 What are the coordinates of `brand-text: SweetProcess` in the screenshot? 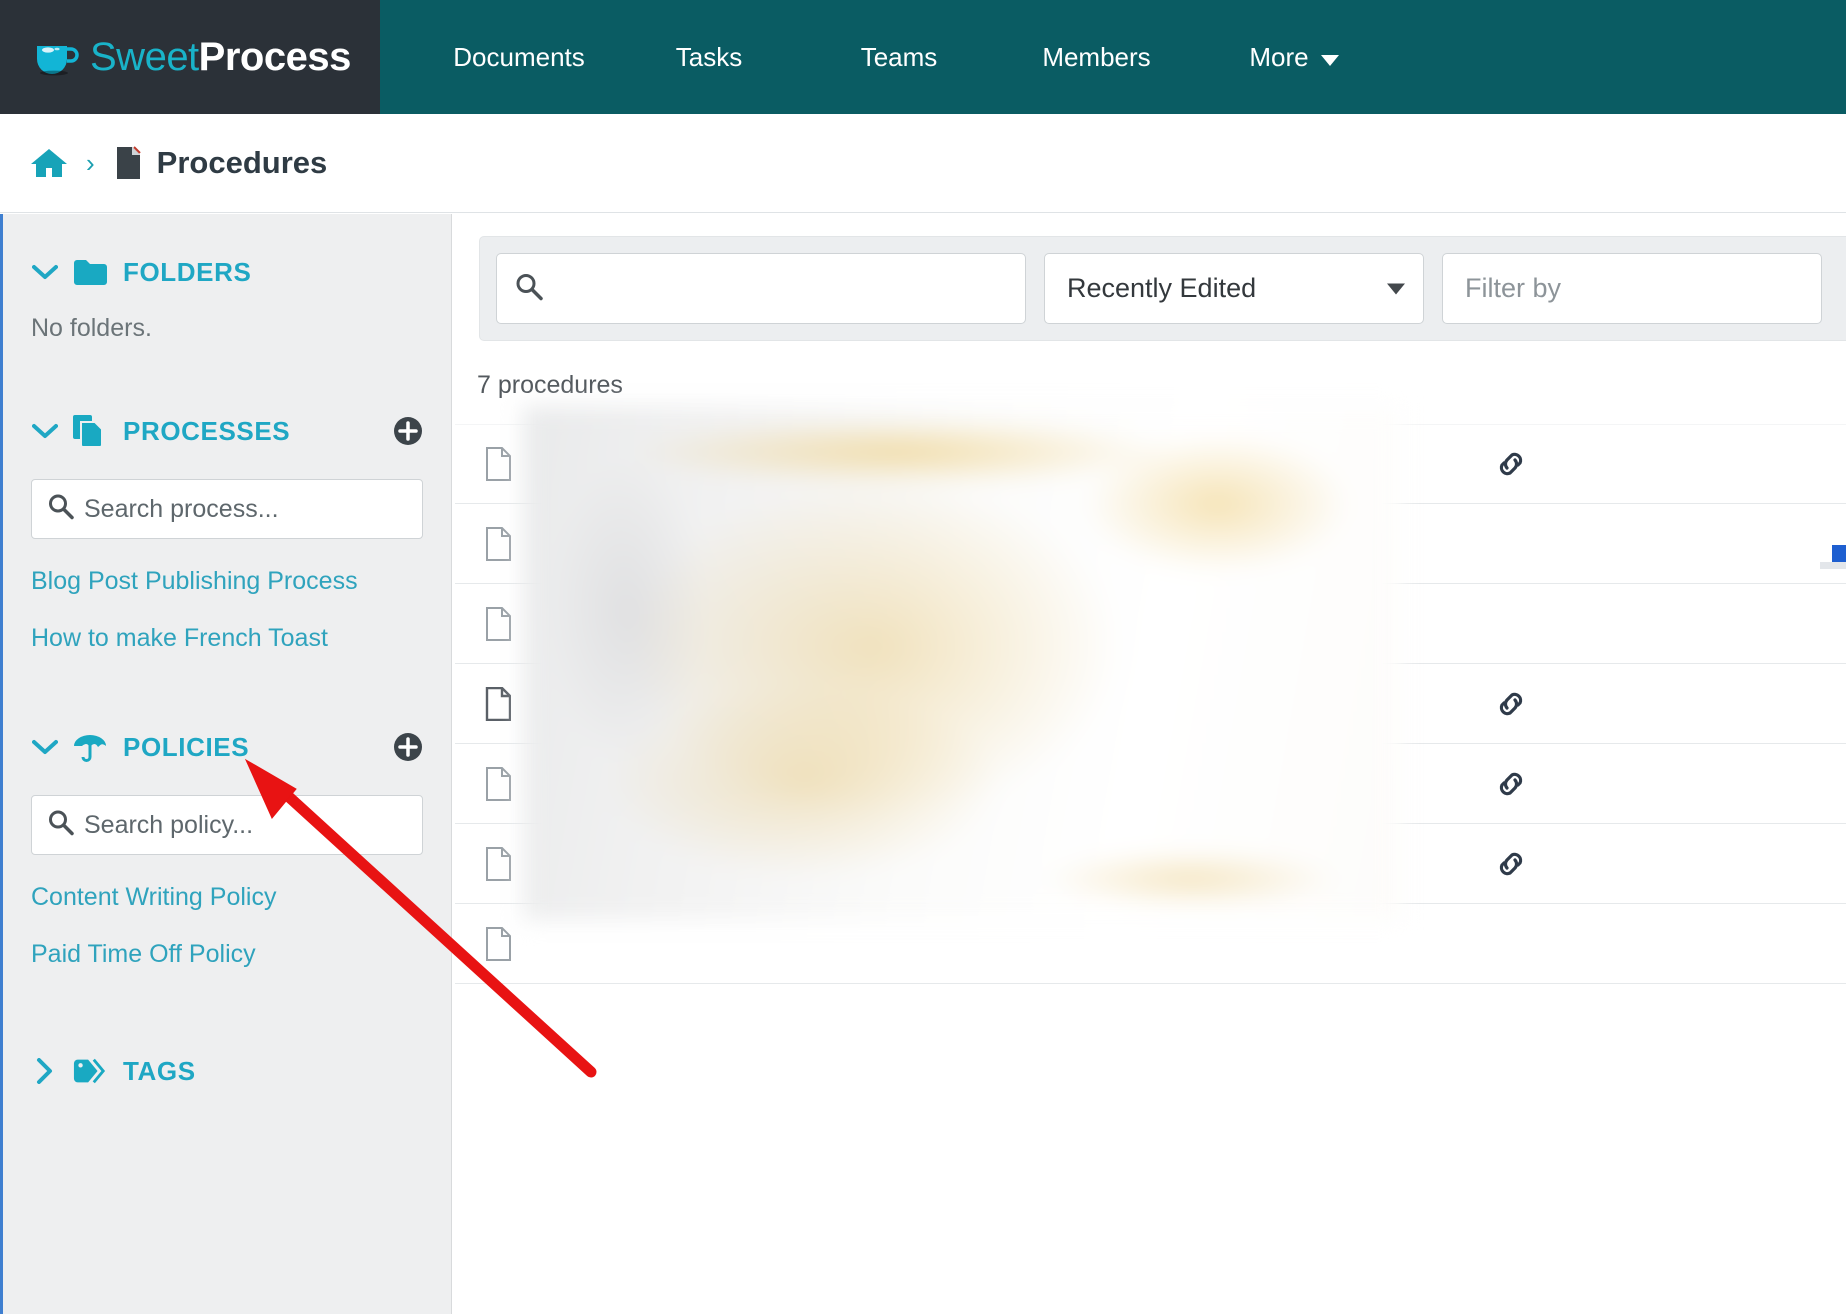 It's located at (220, 57).